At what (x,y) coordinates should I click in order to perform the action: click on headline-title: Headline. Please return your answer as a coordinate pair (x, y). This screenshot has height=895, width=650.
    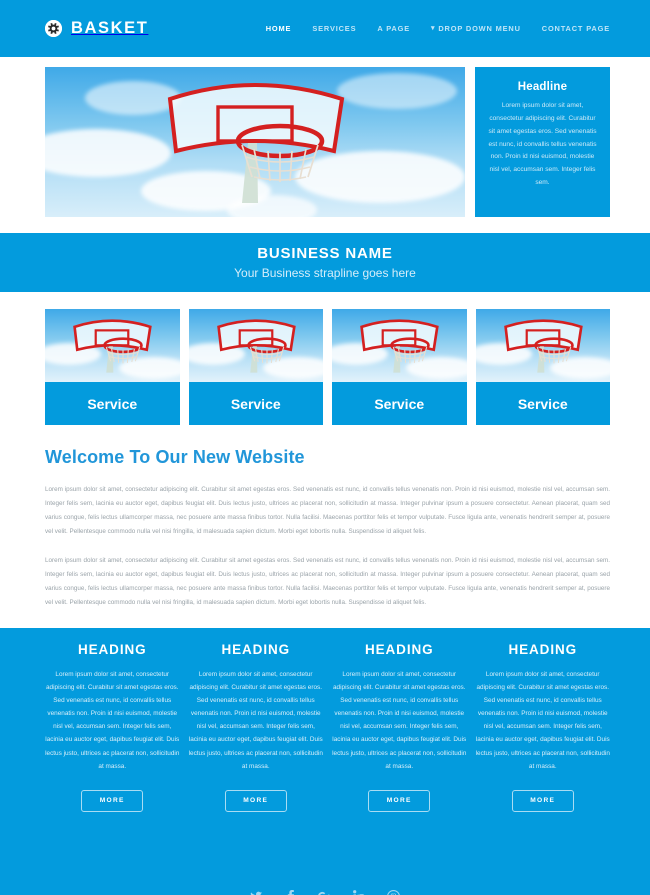
    Looking at the image, I should click on (542, 87).